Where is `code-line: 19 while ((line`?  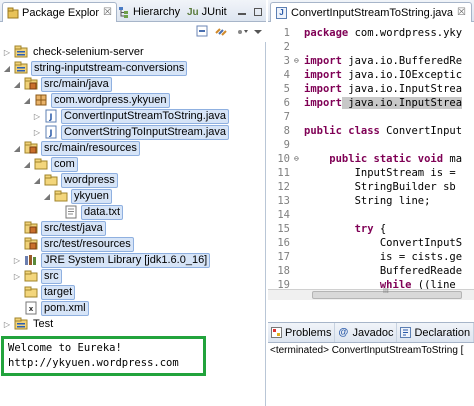 code-line: 19 while ((line is located at coordinates (371, 283).